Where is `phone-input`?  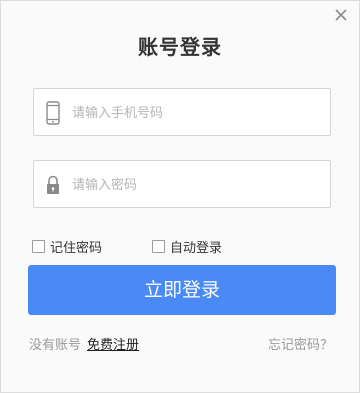
phone-input is located at coordinates (197, 113).